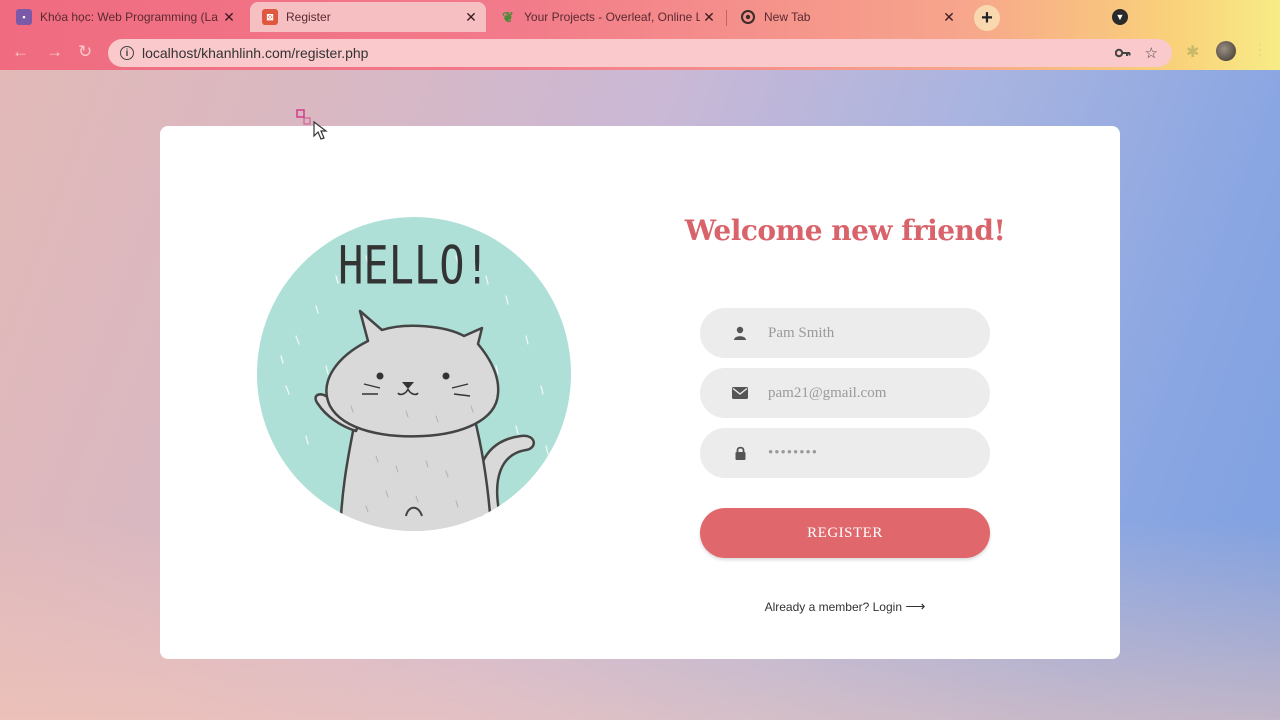 The height and width of the screenshot is (720, 1280). I want to click on password-input, so click(863, 453).